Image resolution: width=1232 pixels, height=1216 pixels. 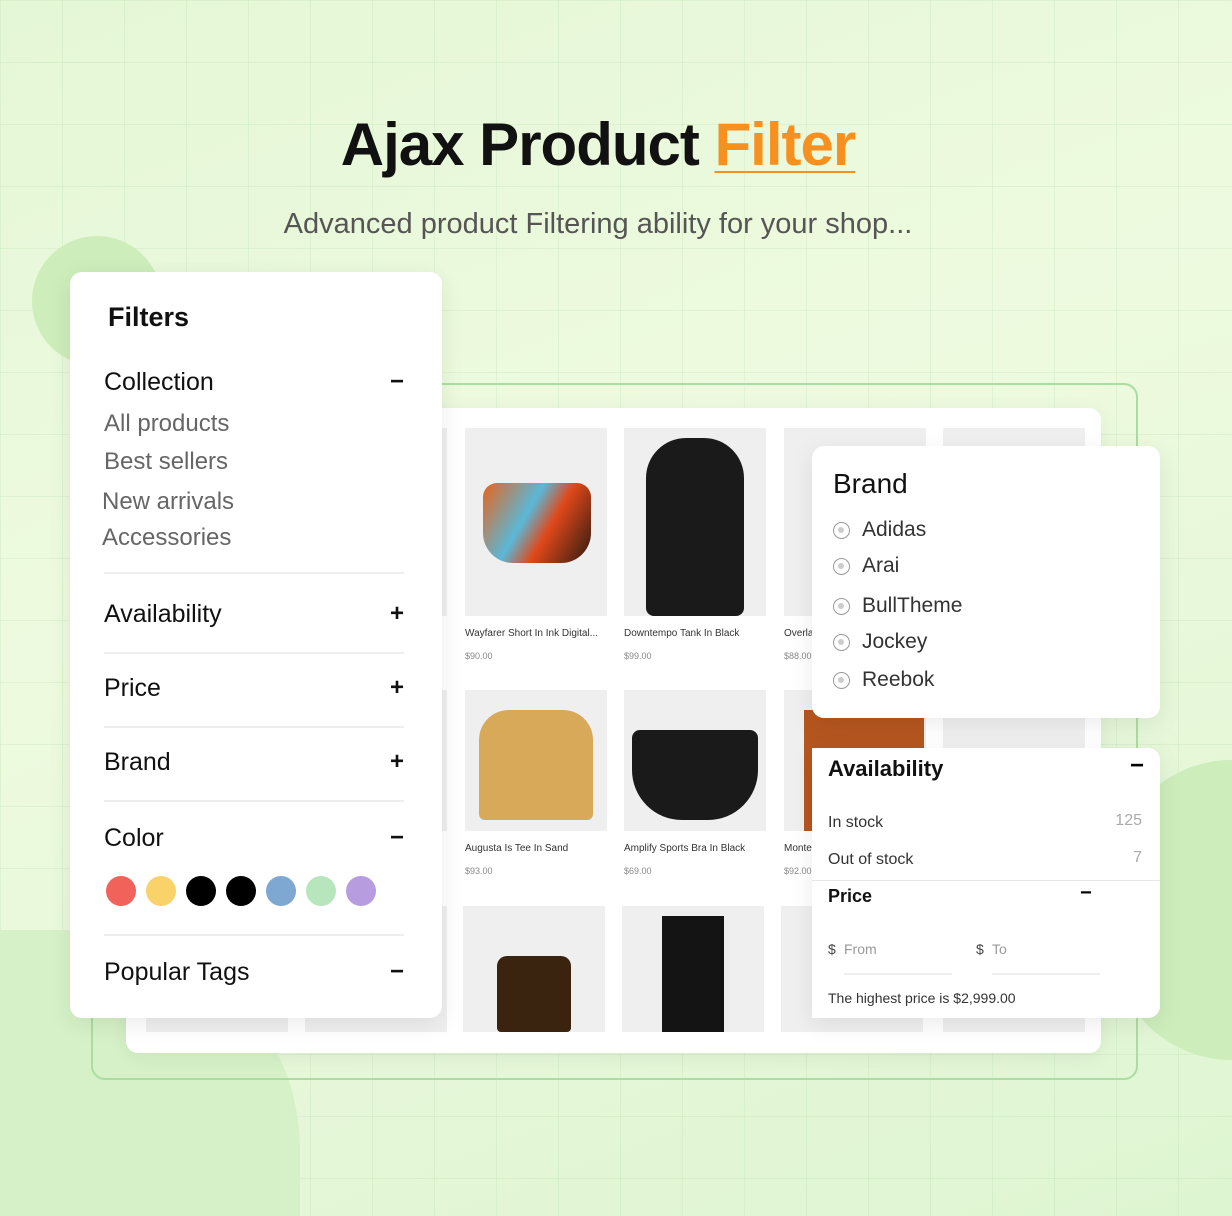 I want to click on product-card: Wayfarer Short In Ink Digital... $90.00, so click(x=536, y=544).